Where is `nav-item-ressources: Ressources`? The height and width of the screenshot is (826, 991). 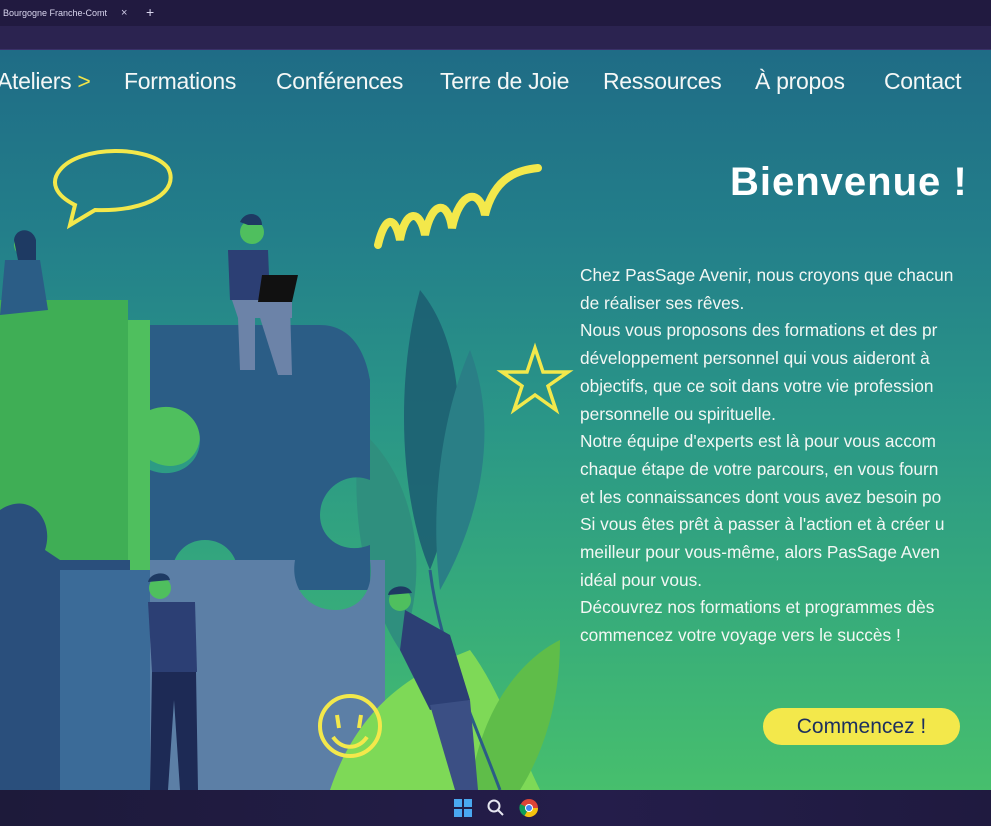
nav-item-ressources: Ressources is located at coordinates (662, 81).